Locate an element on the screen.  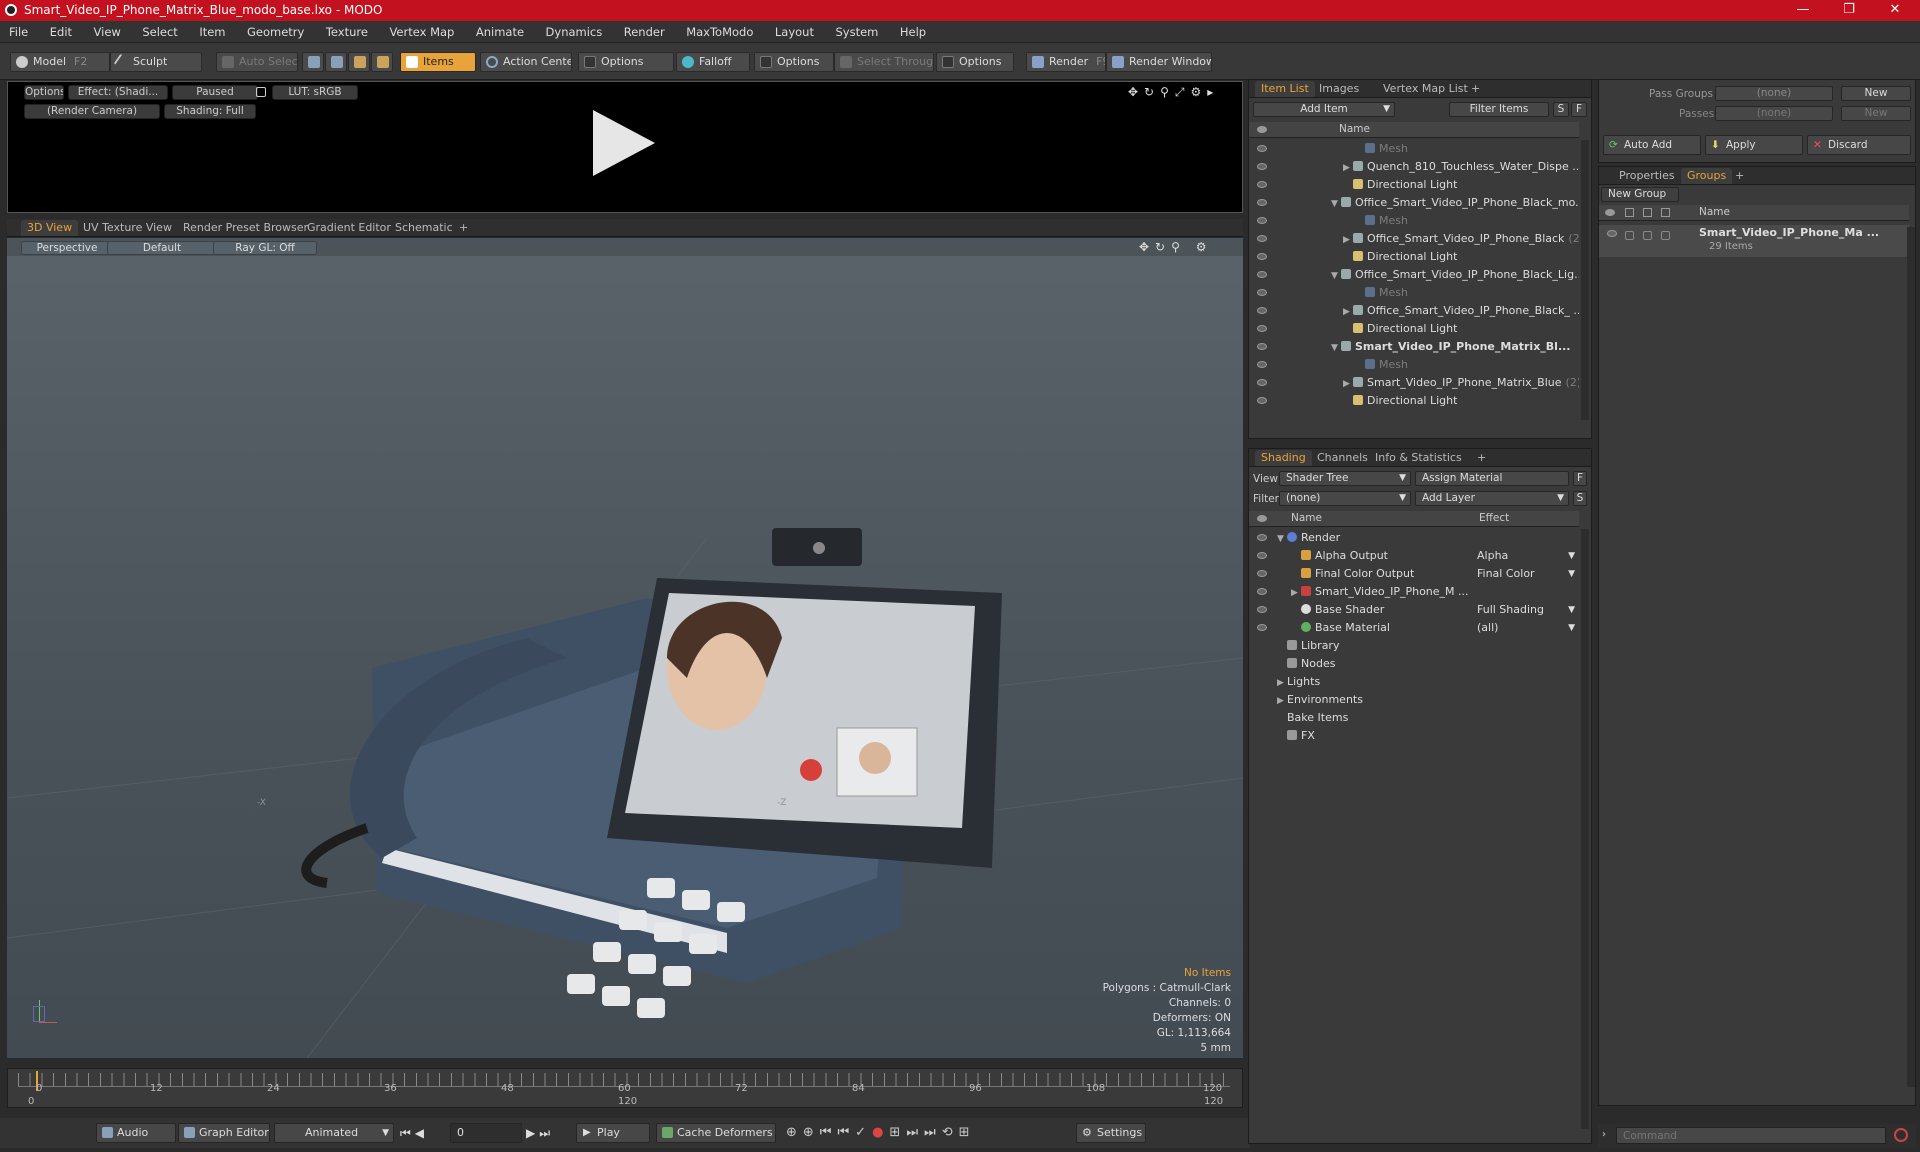
tab-info-statistics: Info & Statistics is located at coordinates (1418, 458).